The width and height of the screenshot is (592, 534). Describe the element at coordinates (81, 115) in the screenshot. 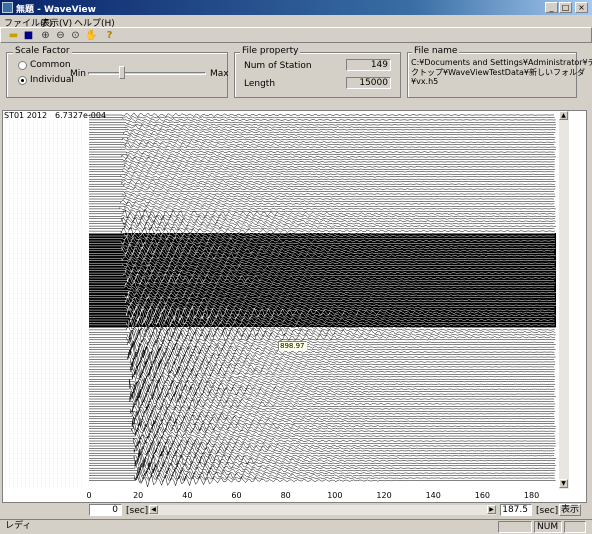

I see `station-scale-value: 6.7327e-004` at that location.